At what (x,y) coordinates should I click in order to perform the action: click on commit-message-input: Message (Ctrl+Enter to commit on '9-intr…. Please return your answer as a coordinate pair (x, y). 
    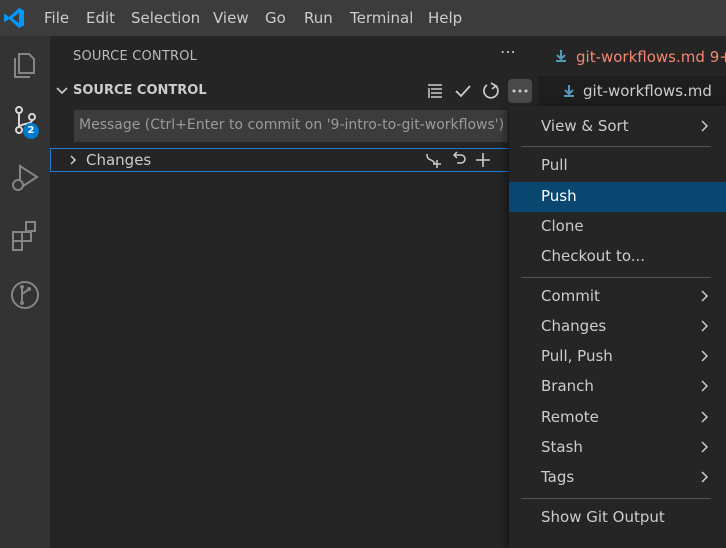
    Looking at the image, I should click on (291, 126).